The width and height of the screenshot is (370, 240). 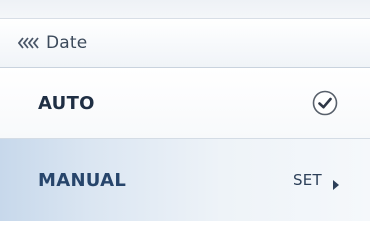 I want to click on option-manual-label: MANUAL, so click(x=82, y=180).